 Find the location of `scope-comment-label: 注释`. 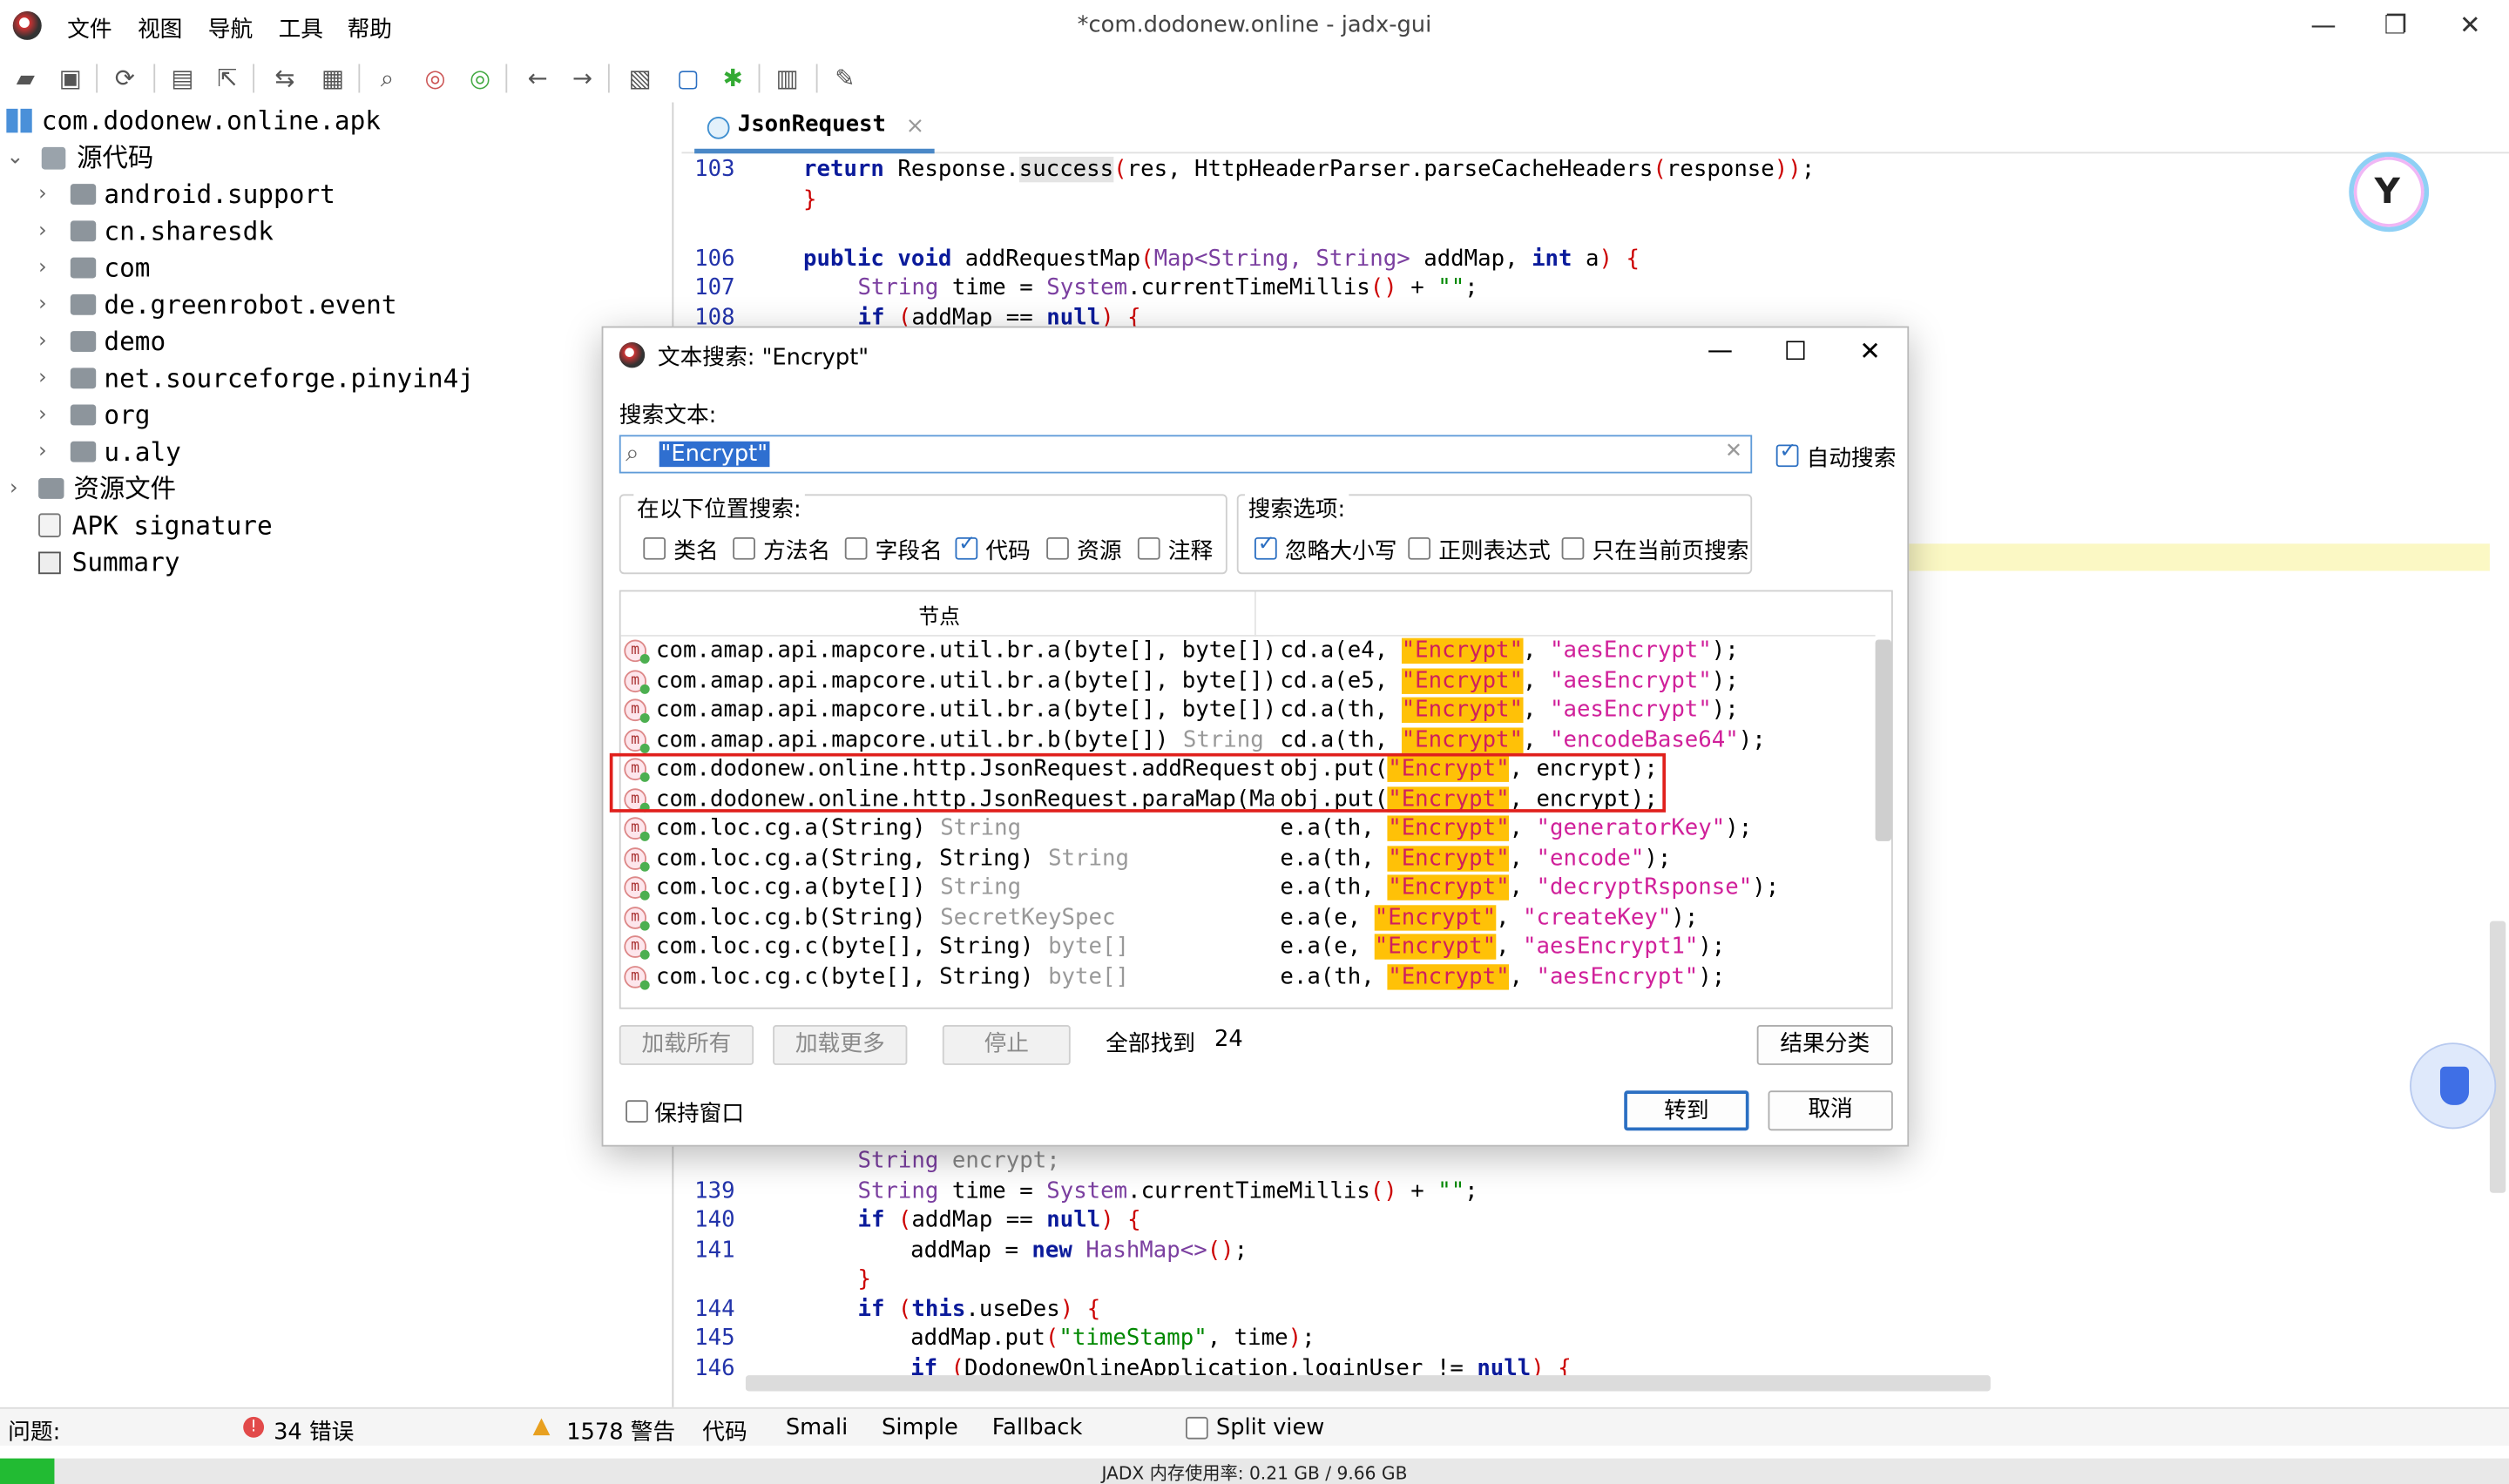

scope-comment-label: 注释 is located at coordinates (1190, 552).